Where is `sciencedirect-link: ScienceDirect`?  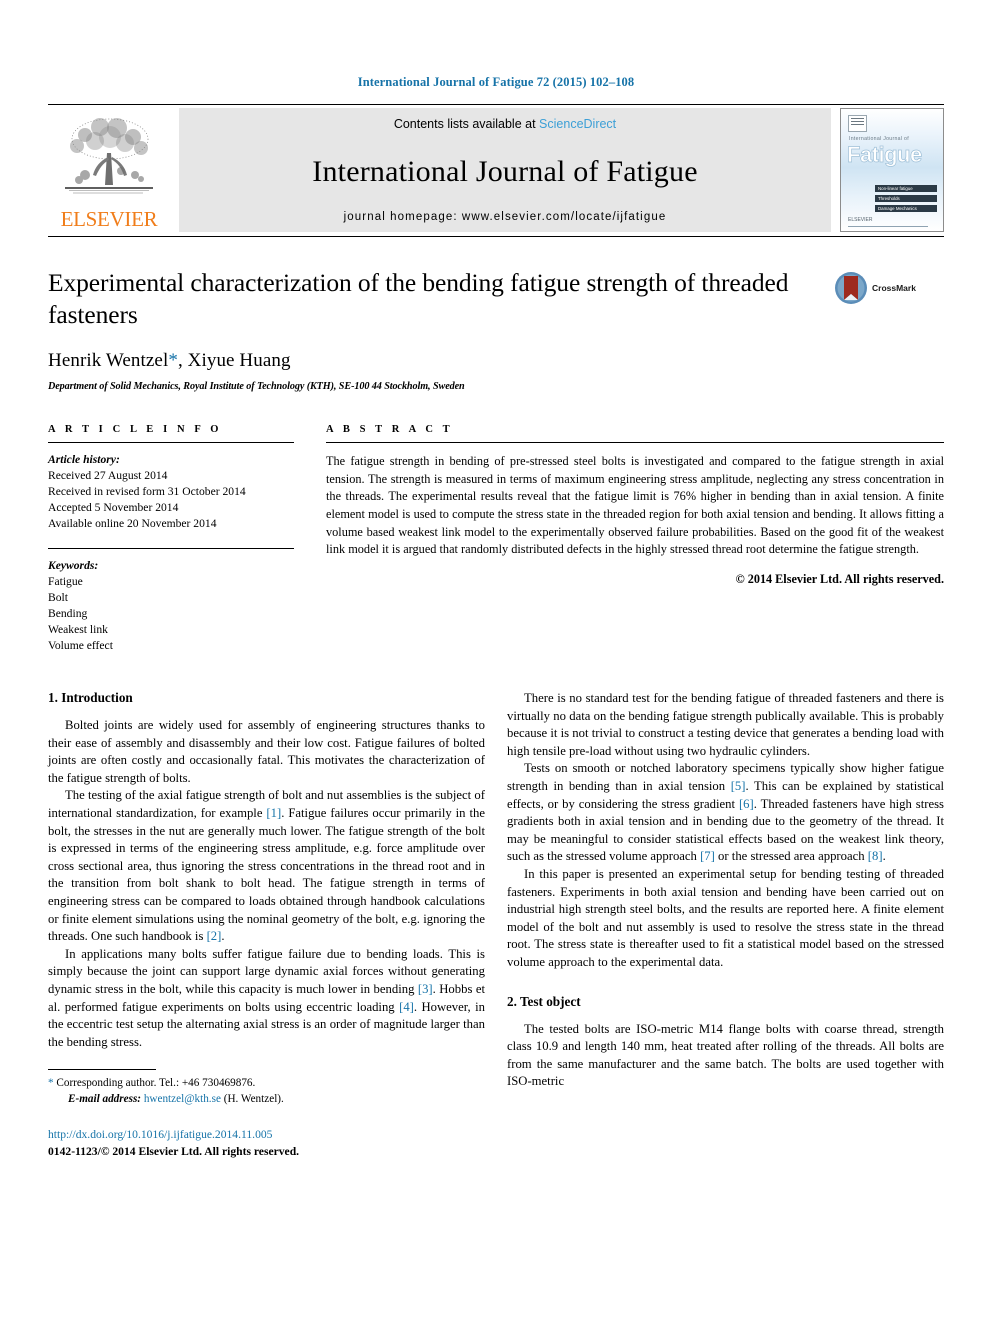 sciencedirect-link: ScienceDirect is located at coordinates (577, 124).